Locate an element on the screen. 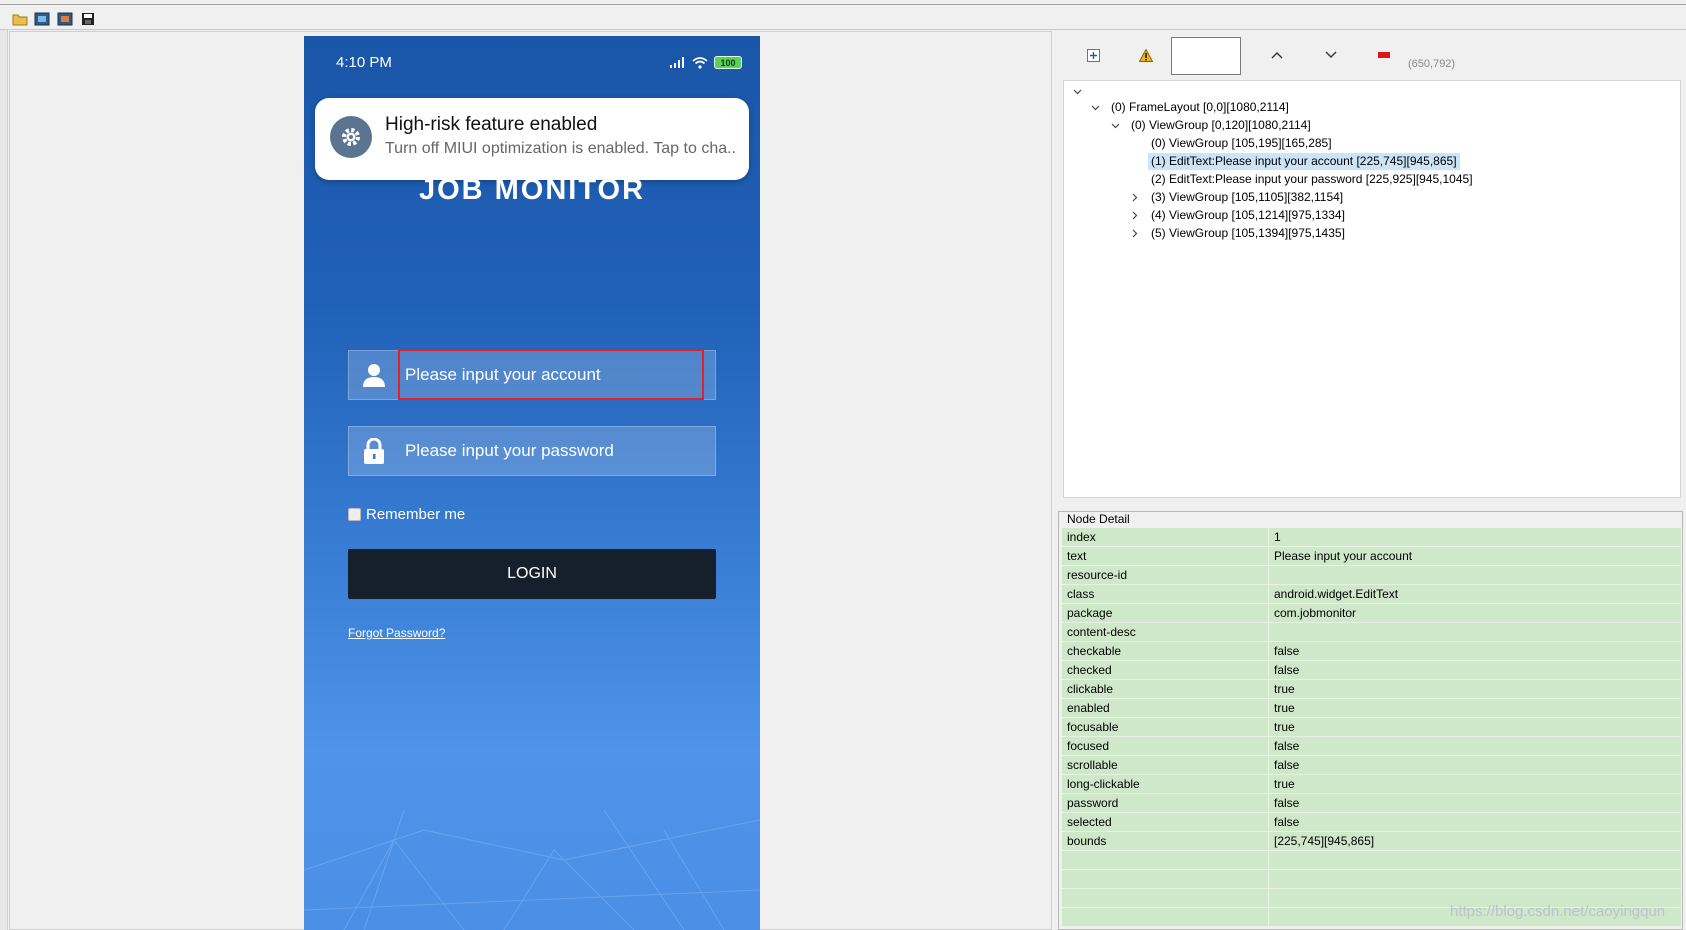 Image resolution: width=1686 pixels, height=930 pixels. detail-row: focusable true is located at coordinates (1371, 727).